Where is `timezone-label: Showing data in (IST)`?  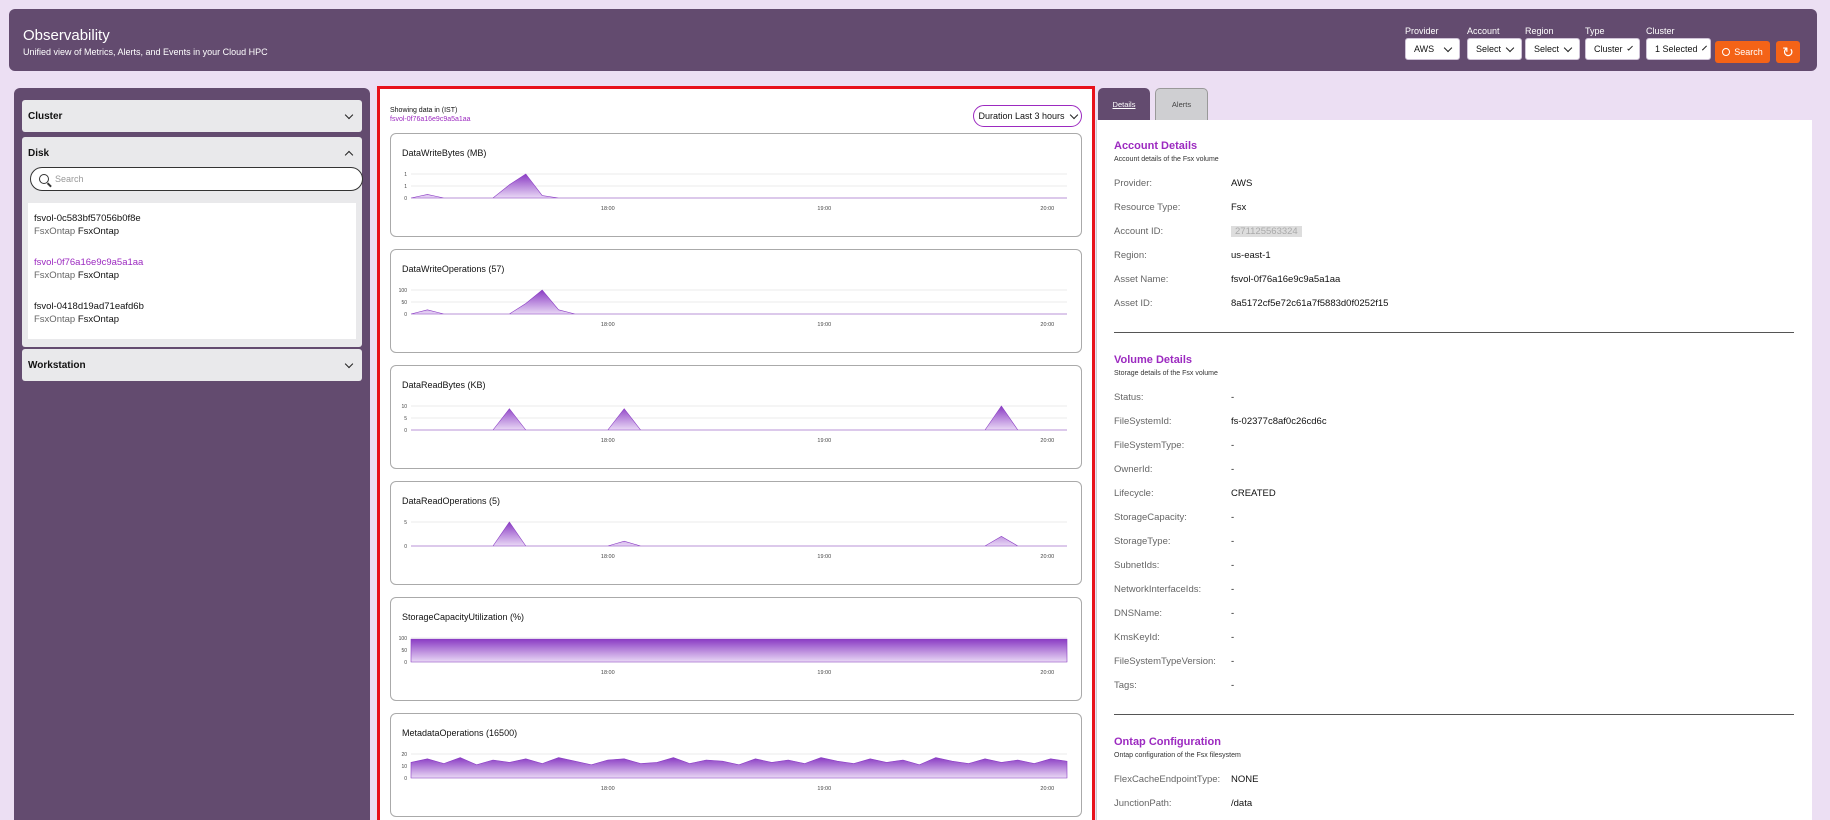 timezone-label: Showing data in (IST) is located at coordinates (424, 110).